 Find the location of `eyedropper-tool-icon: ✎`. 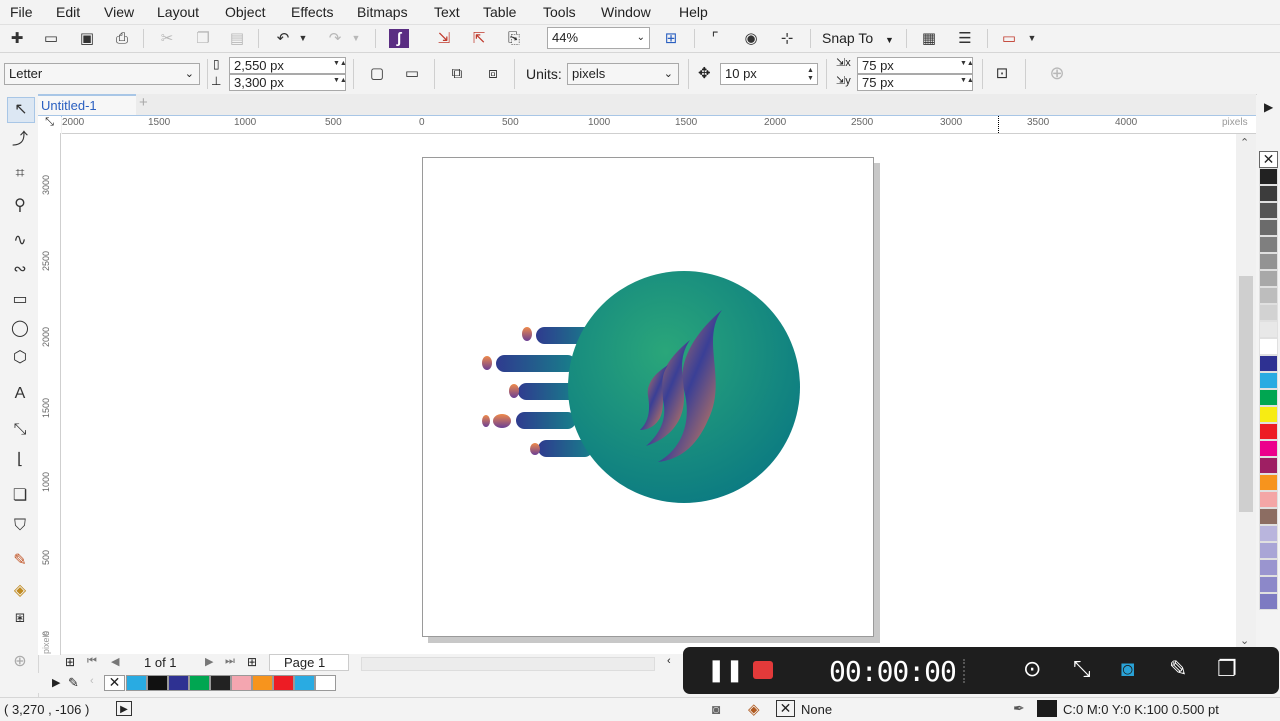

eyedropper-tool-icon: ✎ is located at coordinates (20, 561).